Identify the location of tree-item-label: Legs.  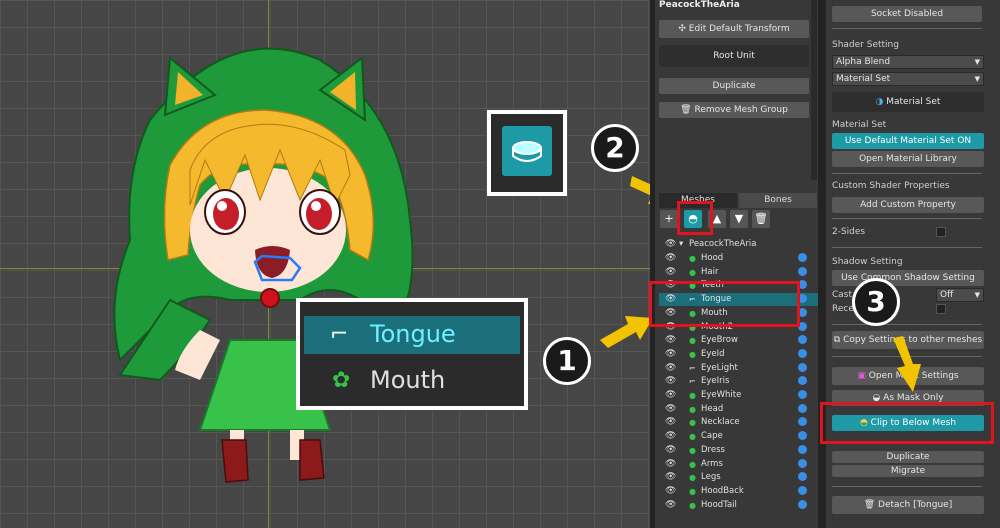
(711, 477).